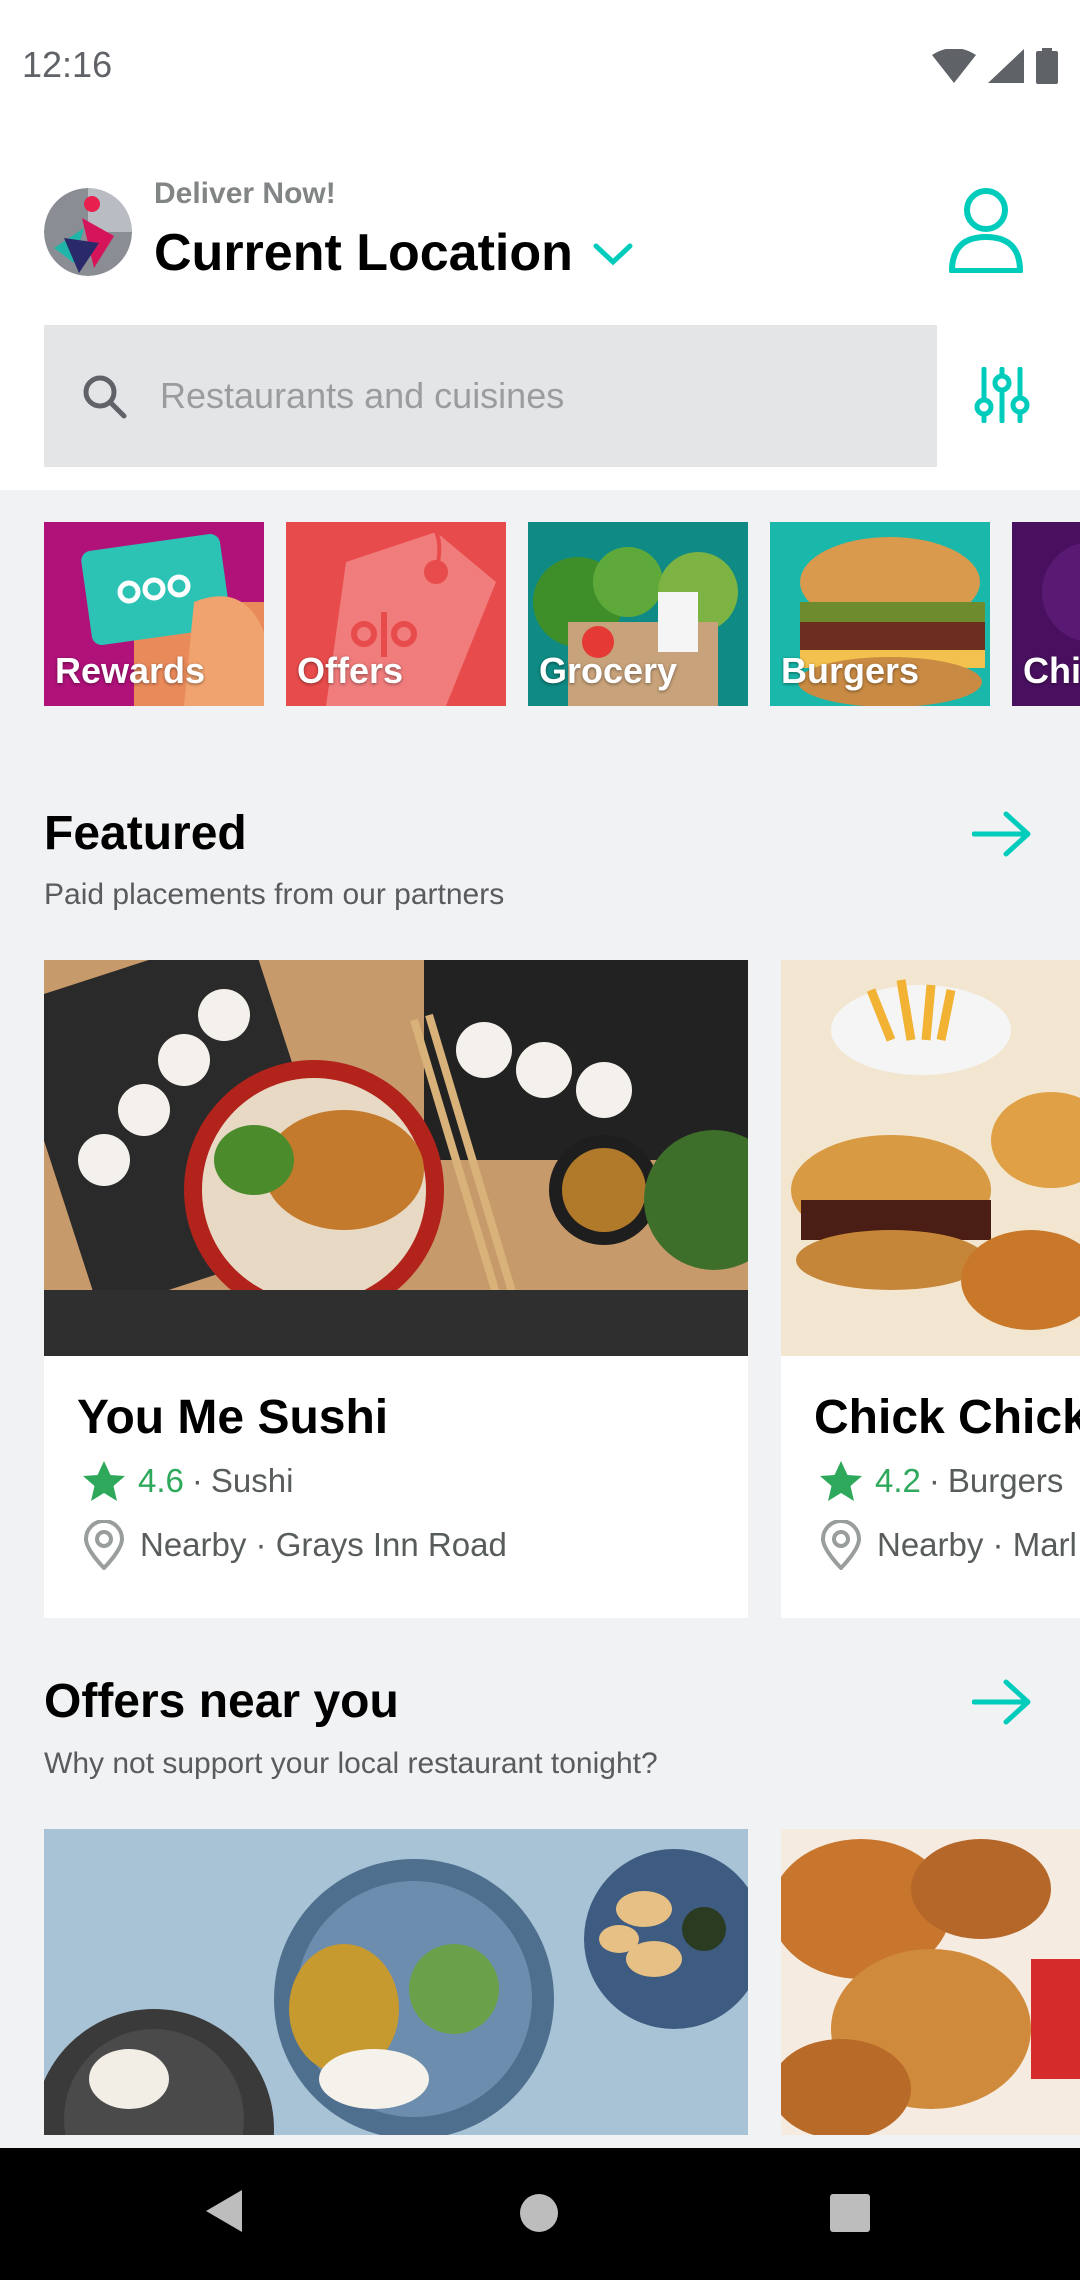  I want to click on filter-icon, so click(1002, 395).